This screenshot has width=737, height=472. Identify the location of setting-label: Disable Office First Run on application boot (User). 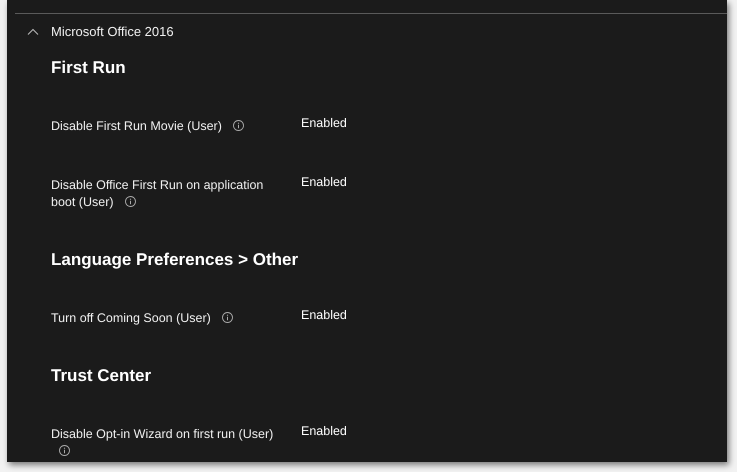
(157, 194).